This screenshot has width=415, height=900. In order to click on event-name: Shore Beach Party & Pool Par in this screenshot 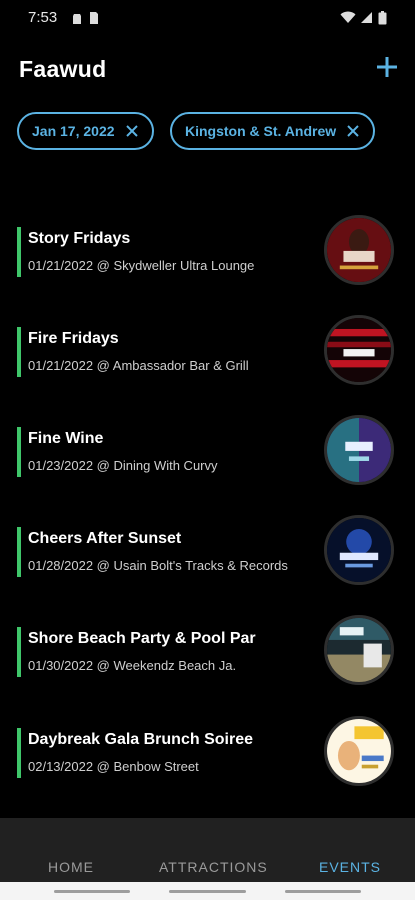, I will do `click(142, 638)`.